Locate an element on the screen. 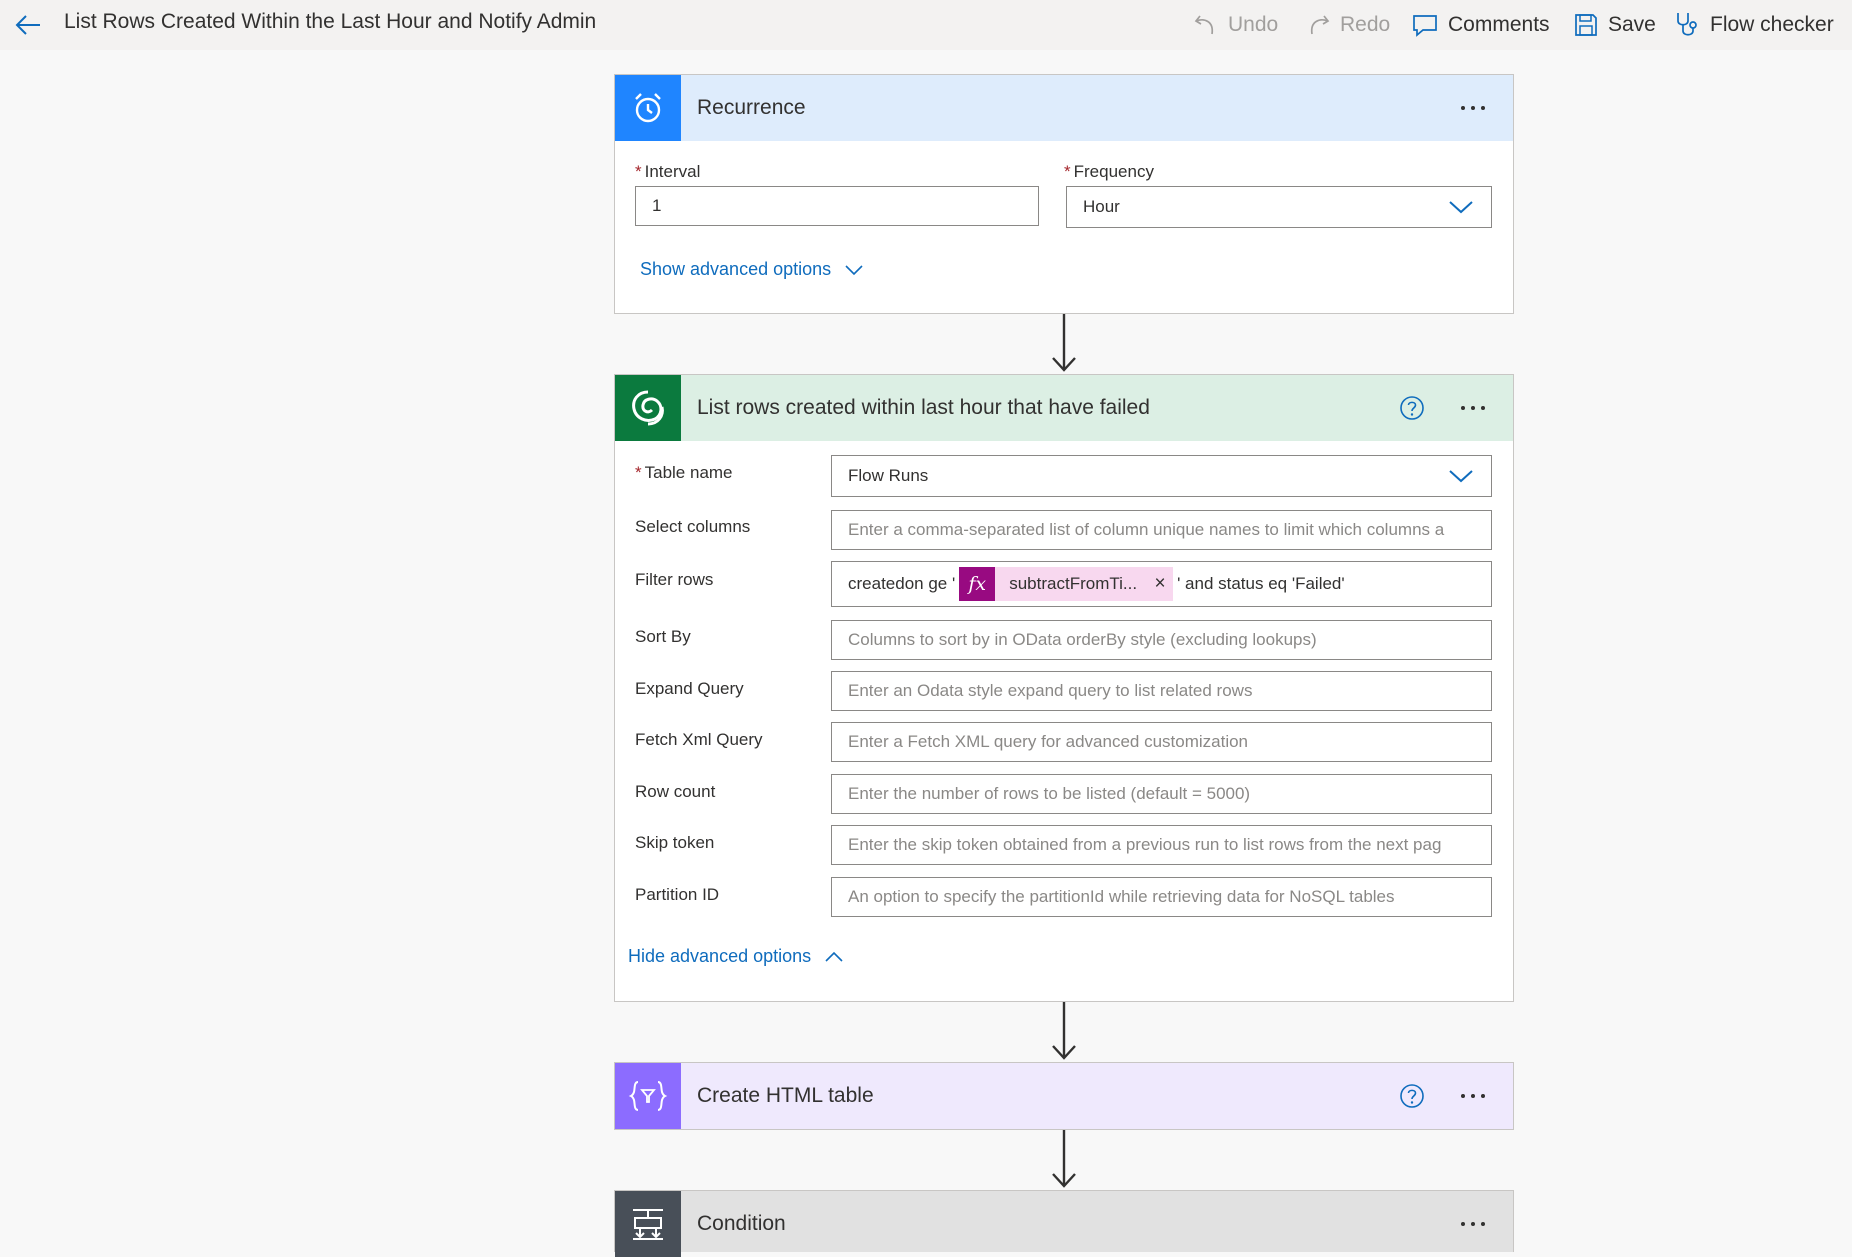  recurrence-title: Recurrence is located at coordinates (751, 107).